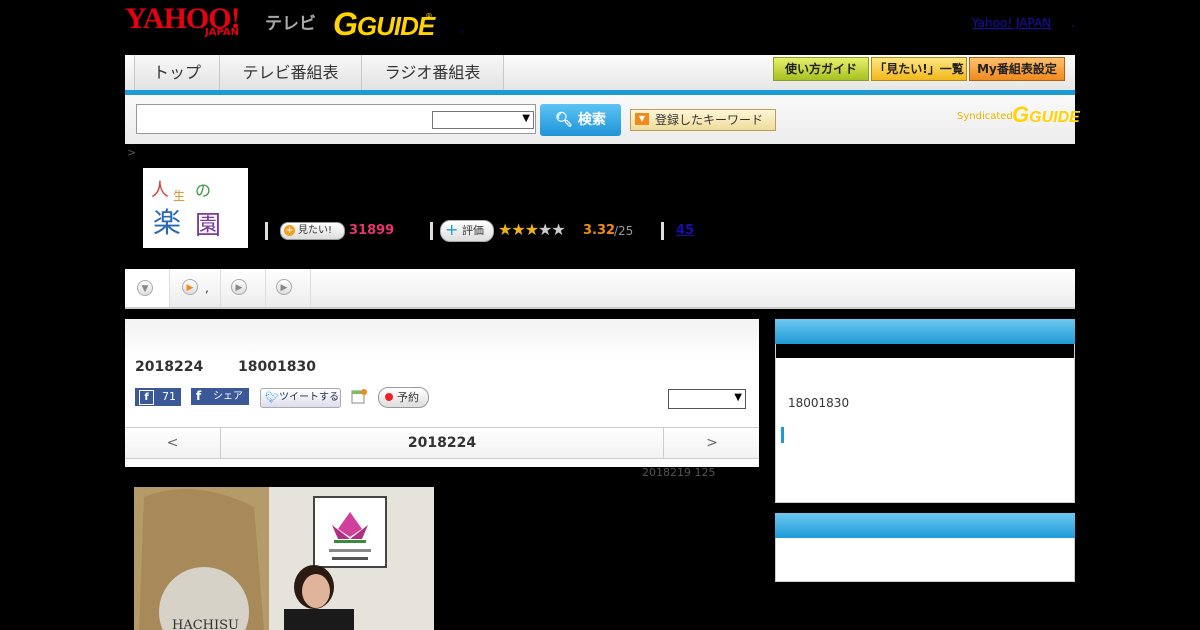  What do you see at coordinates (291, 72) in the screenshot?
I see `nav-tab-tv-schedule: テレビ番組表` at bounding box center [291, 72].